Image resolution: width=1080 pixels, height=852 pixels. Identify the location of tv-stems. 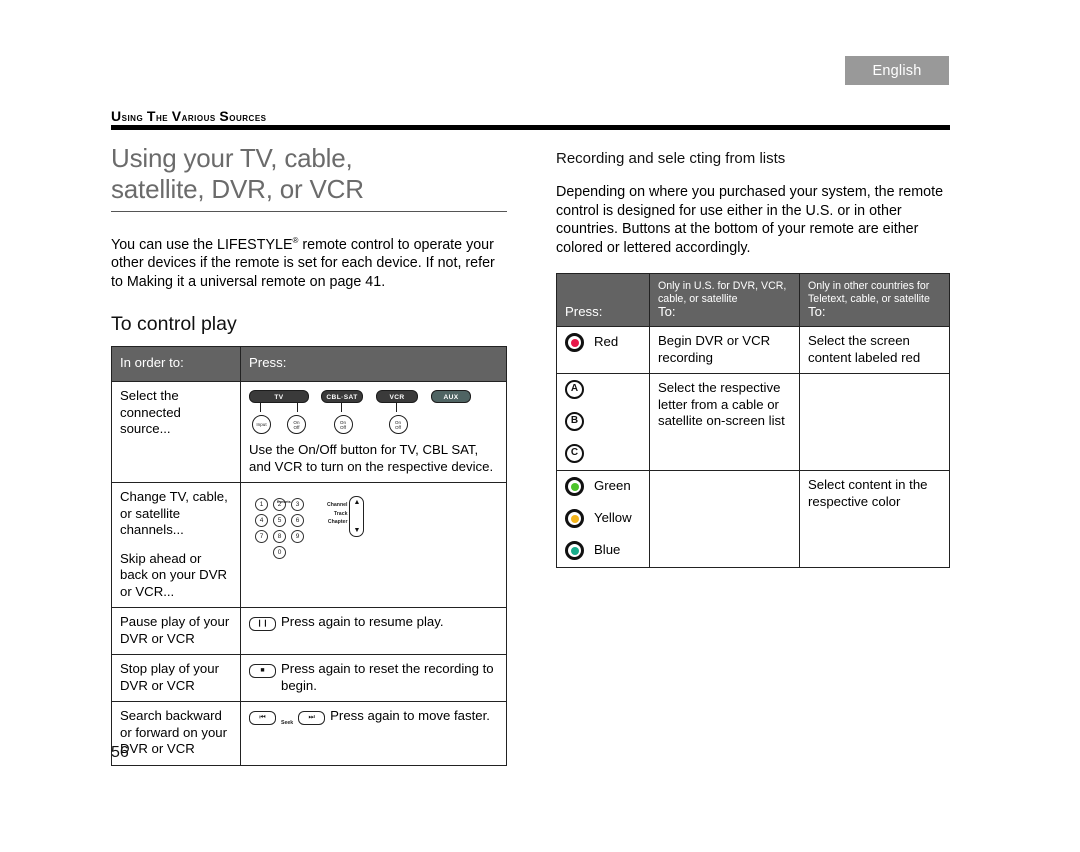
(279, 409).